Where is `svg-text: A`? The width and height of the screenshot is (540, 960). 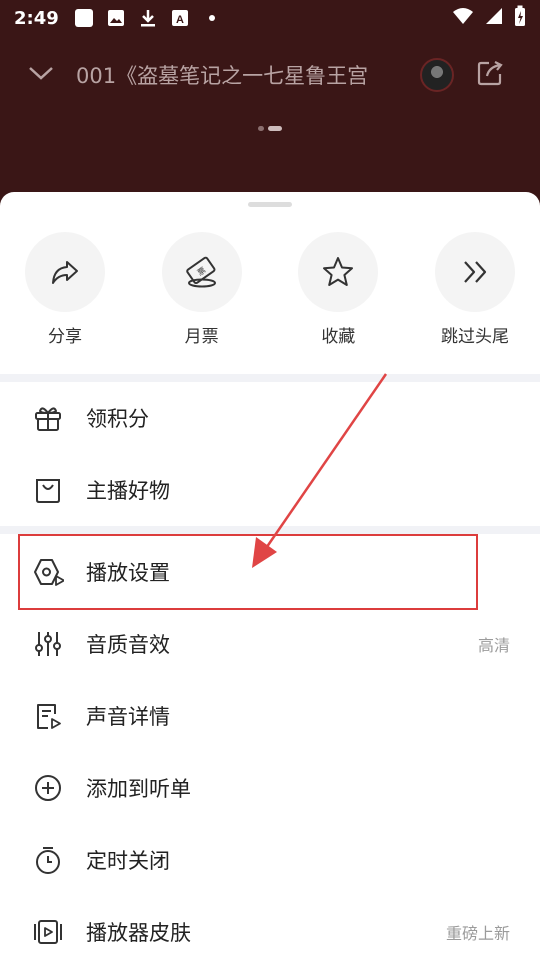 svg-text: A is located at coordinates (180, 20).